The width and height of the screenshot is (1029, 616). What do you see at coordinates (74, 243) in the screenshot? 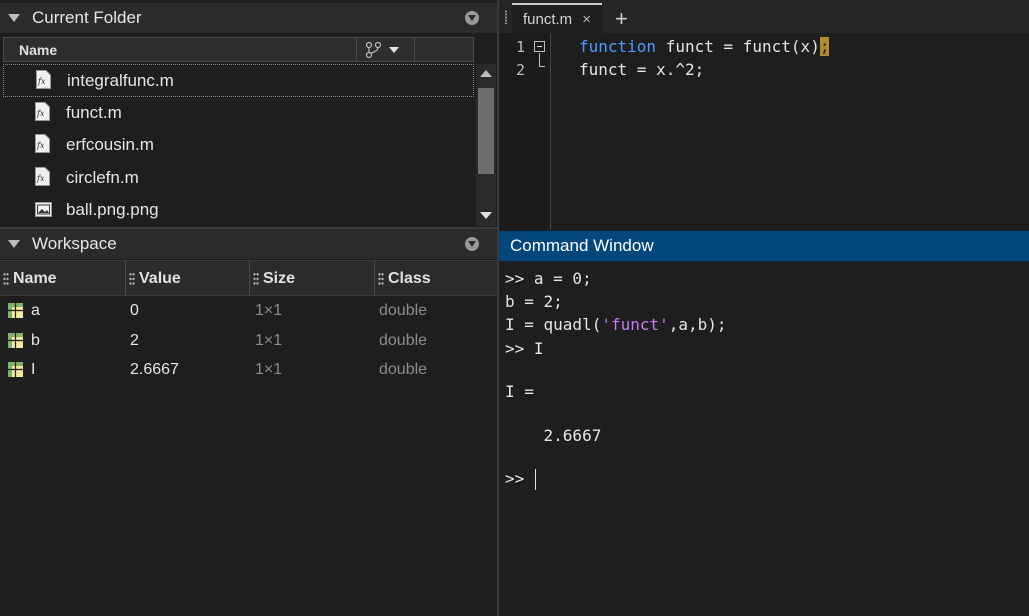
I see `workspace-title: Workspace` at bounding box center [74, 243].